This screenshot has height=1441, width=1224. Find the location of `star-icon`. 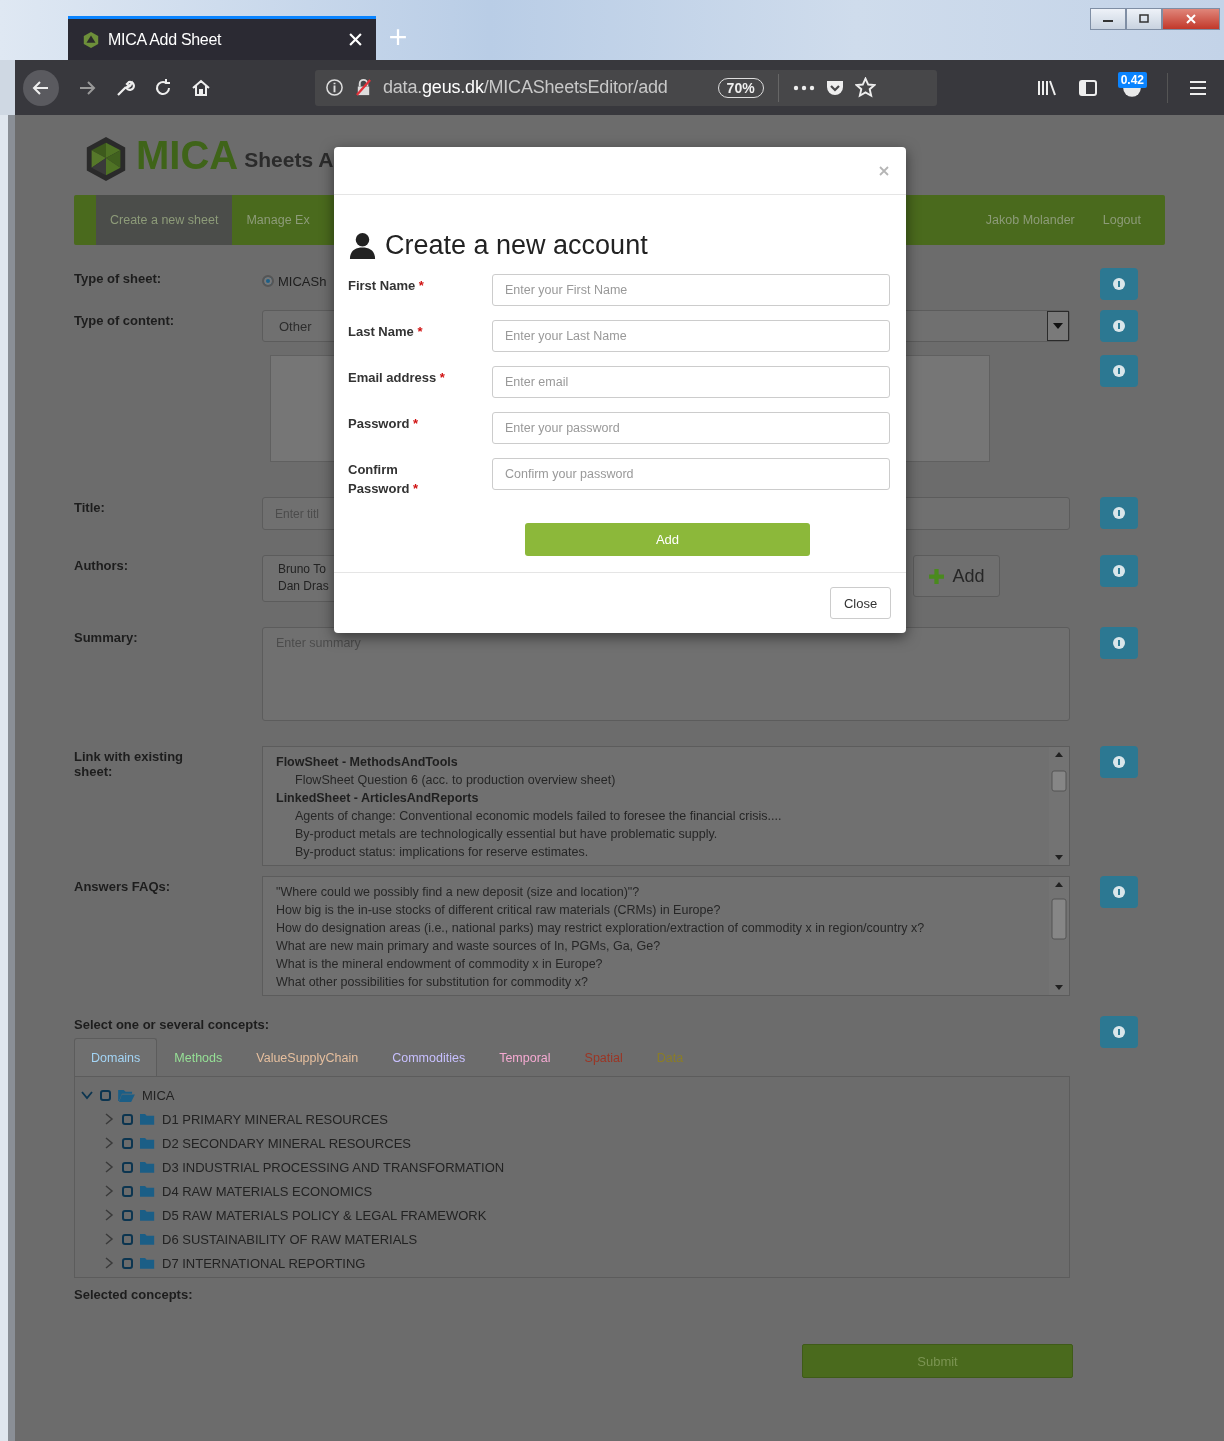

star-icon is located at coordinates (865, 87).